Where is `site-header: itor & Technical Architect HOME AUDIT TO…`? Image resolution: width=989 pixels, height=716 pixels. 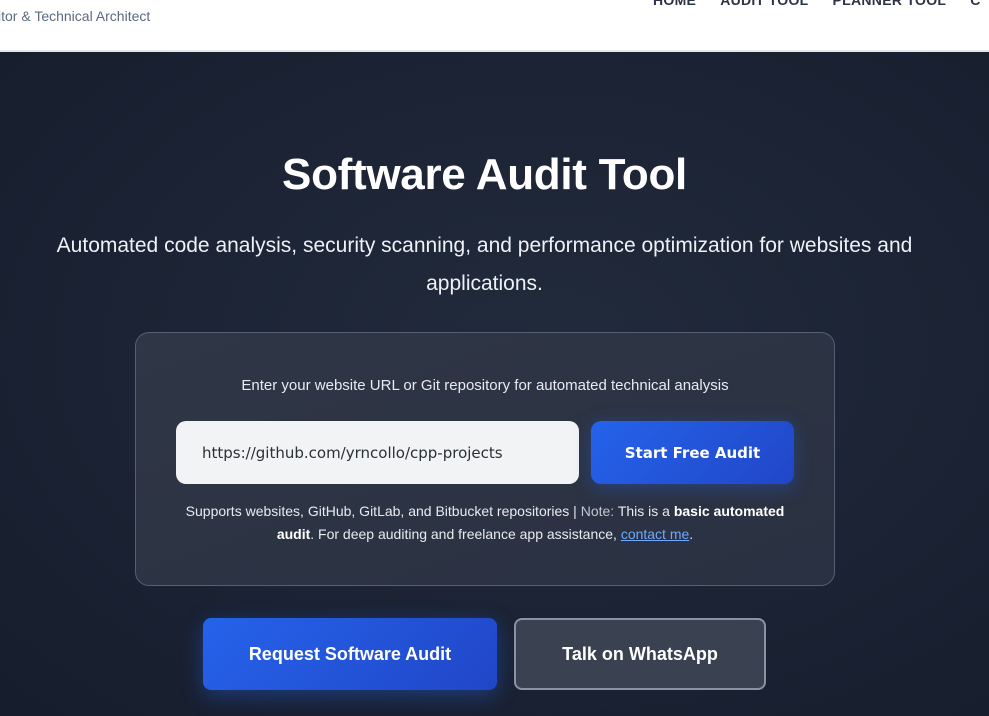
site-header: itor & Technical Architect HOME AUDIT TO… is located at coordinates (494, 26).